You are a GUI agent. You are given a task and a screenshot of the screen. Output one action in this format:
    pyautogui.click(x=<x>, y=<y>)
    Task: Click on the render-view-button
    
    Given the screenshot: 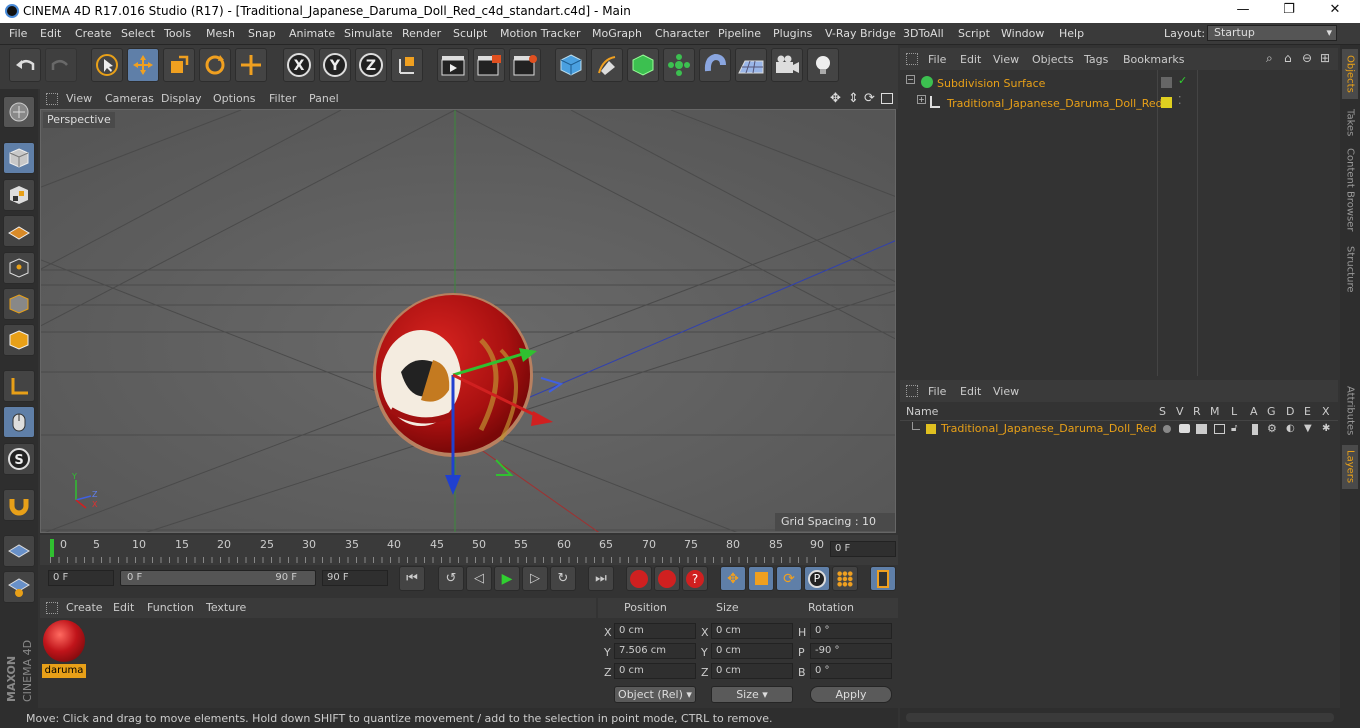 What is the action you would take?
    pyautogui.click(x=453, y=65)
    